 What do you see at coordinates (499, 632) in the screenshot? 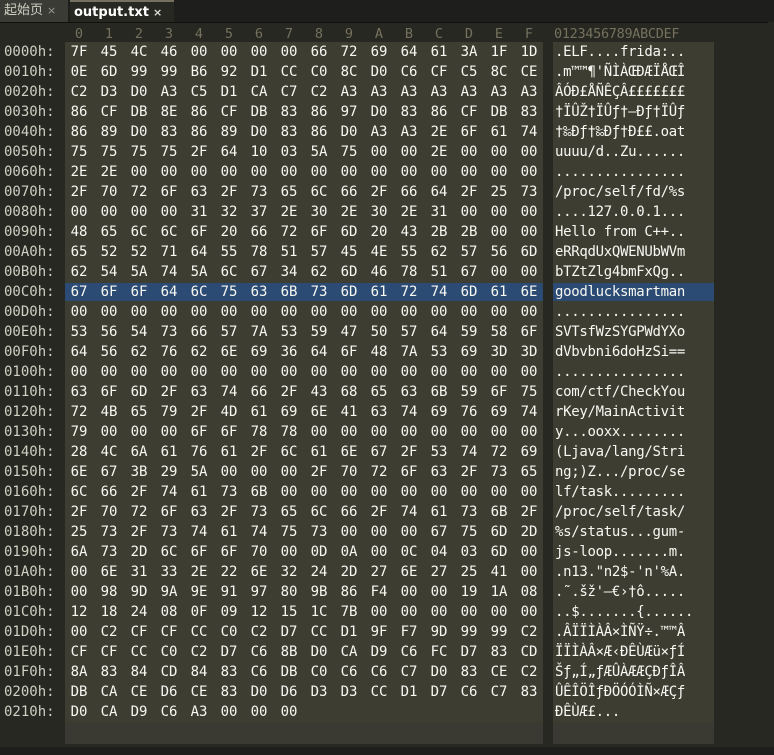
I see `hex-byte: 99` at bounding box center [499, 632].